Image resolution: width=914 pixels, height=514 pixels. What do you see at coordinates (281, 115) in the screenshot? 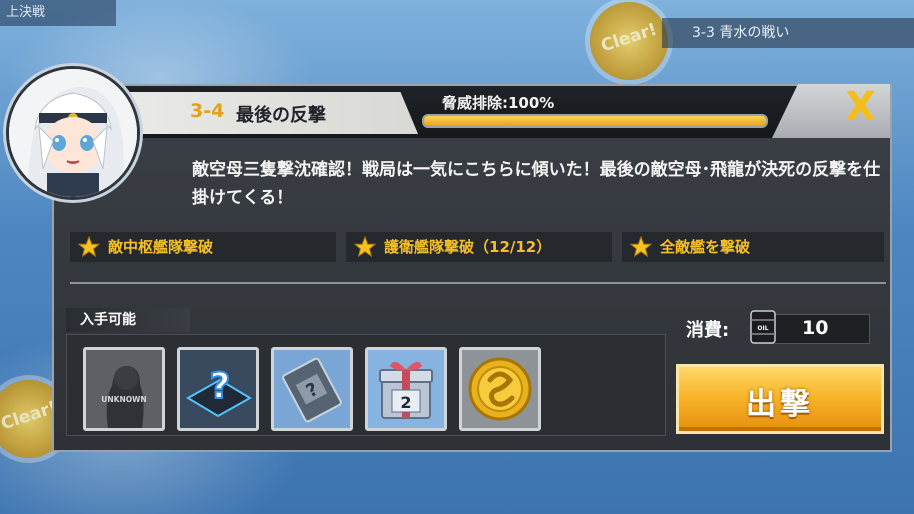
I see `stage-name: 最後の反撃` at bounding box center [281, 115].